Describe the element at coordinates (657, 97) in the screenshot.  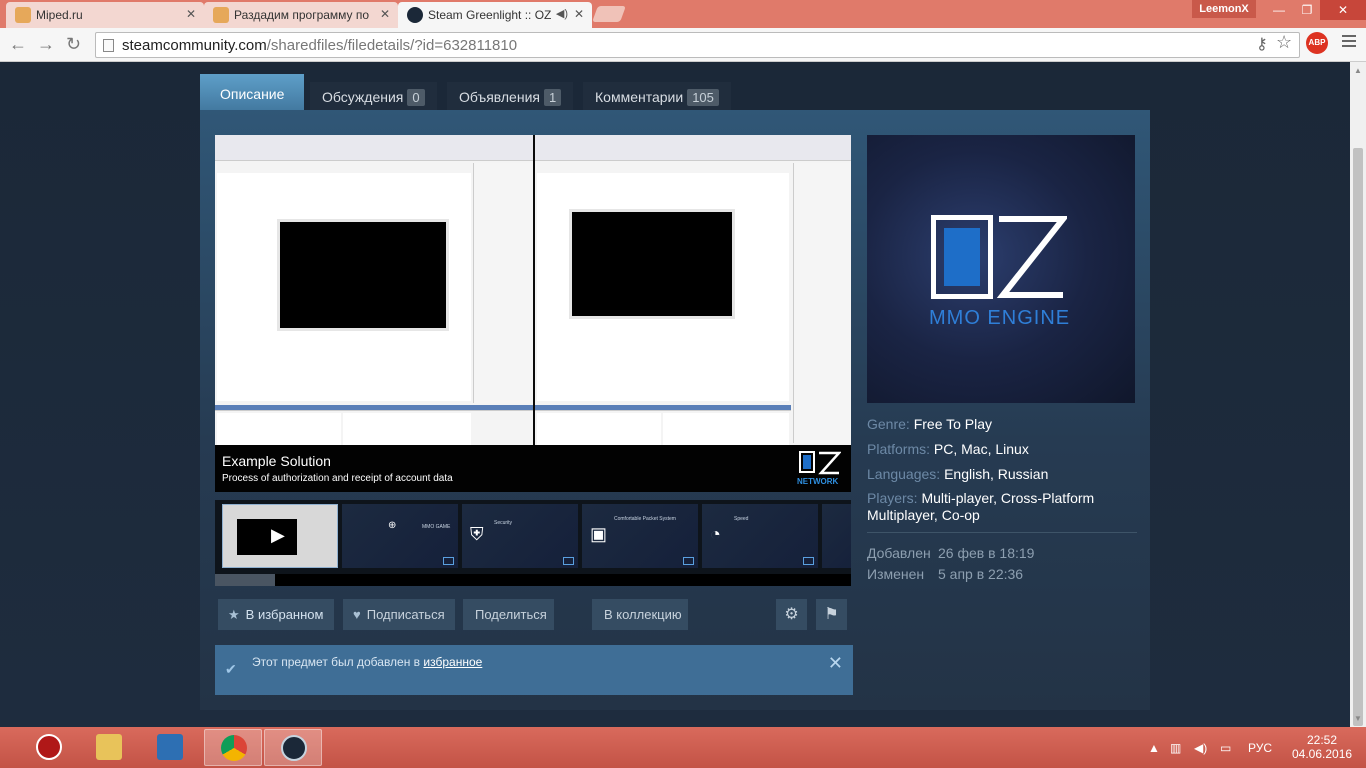
I see `tab-comments: Комментарии 105` at that location.